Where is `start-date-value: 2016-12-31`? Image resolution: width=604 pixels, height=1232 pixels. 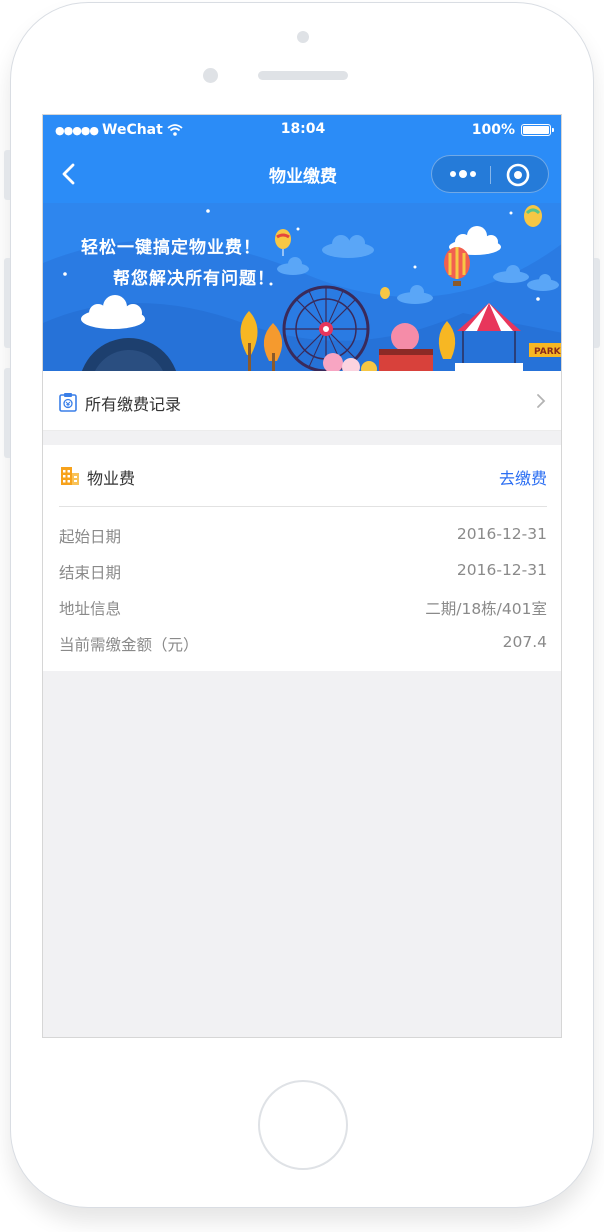 start-date-value: 2016-12-31 is located at coordinates (501, 534).